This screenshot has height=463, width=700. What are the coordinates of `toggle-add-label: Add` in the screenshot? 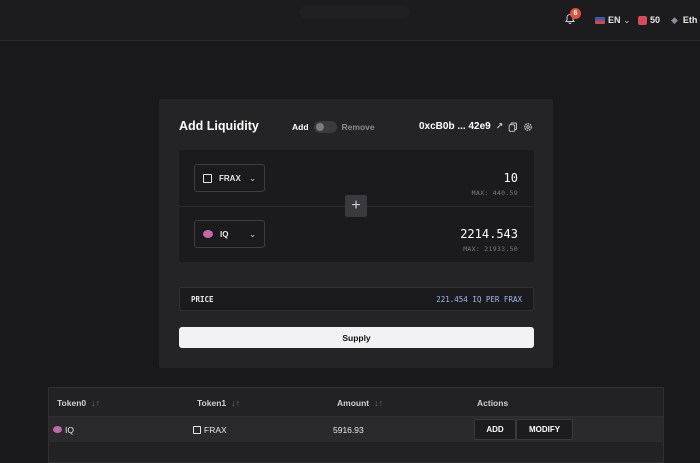 It's located at (300, 127).